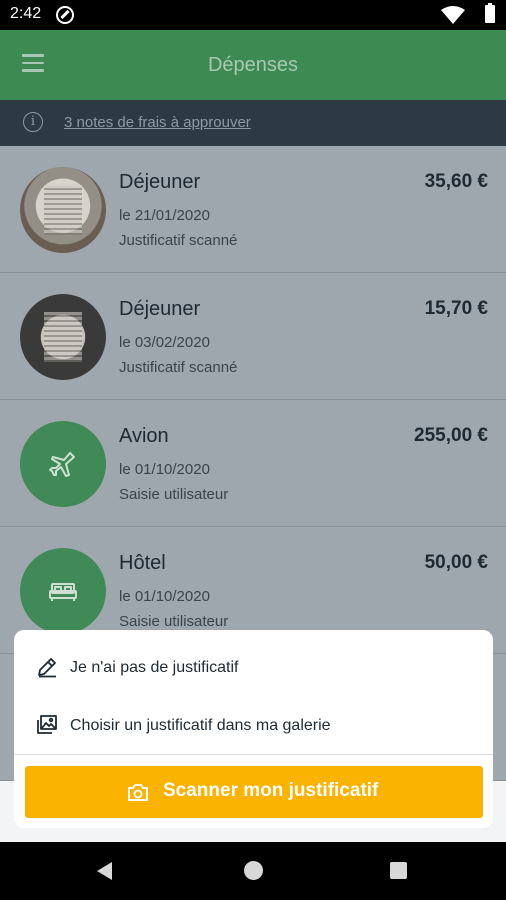 This screenshot has height=900, width=506. I want to click on expense-label: Hôtel, so click(142, 563).